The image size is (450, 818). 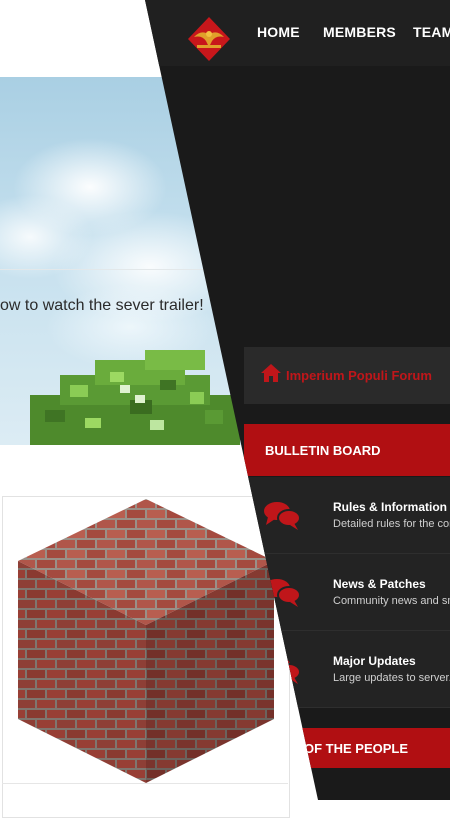 I want to click on nav-team-link: TEAM, so click(x=431, y=32).